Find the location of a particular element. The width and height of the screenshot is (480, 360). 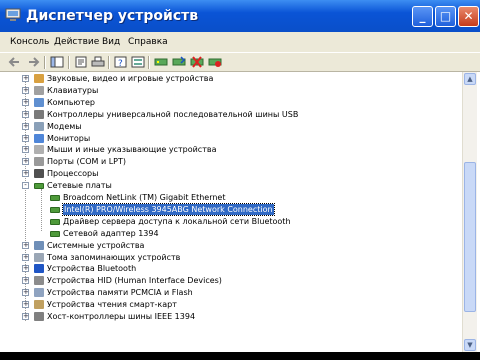

tree-item-label: Broadcom NetLink (TM) Gigabit Ethernet is located at coordinates (144, 197).